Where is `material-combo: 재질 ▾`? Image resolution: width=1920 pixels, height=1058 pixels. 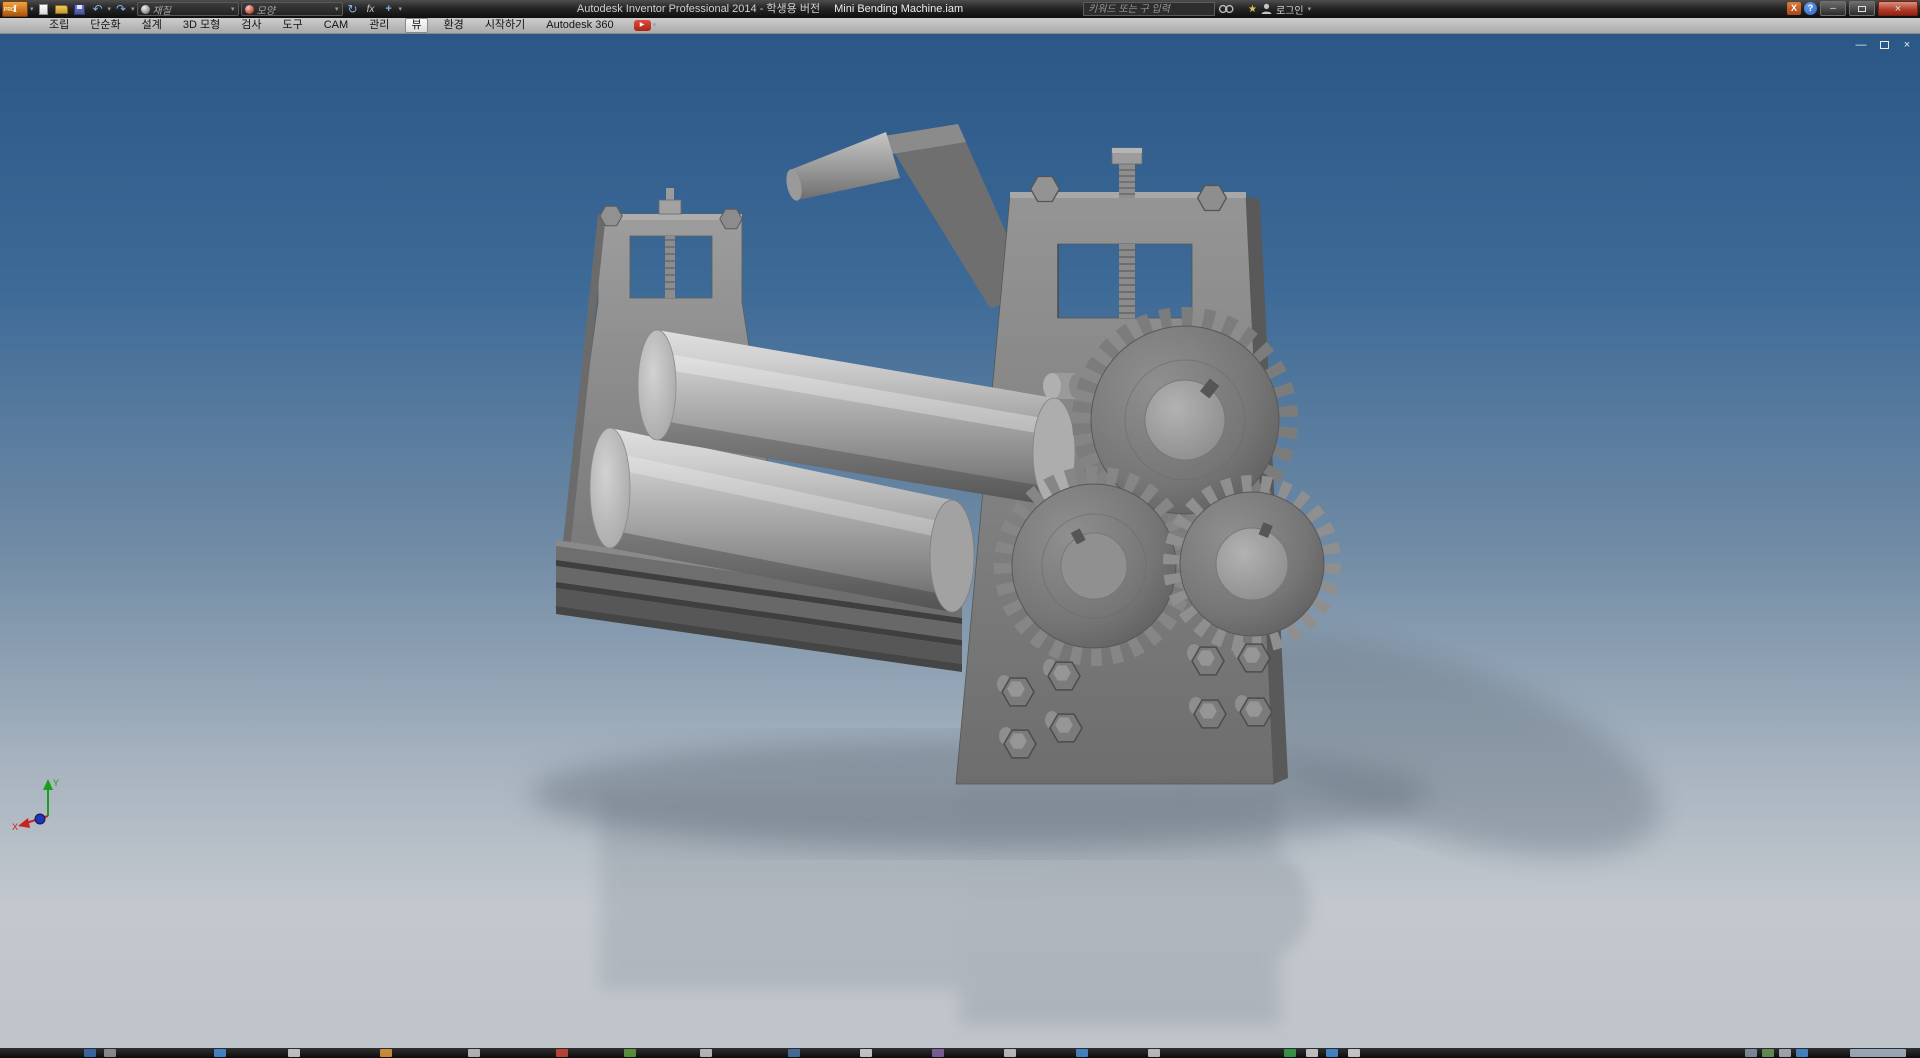 material-combo: 재질 ▾ is located at coordinates (187, 9).